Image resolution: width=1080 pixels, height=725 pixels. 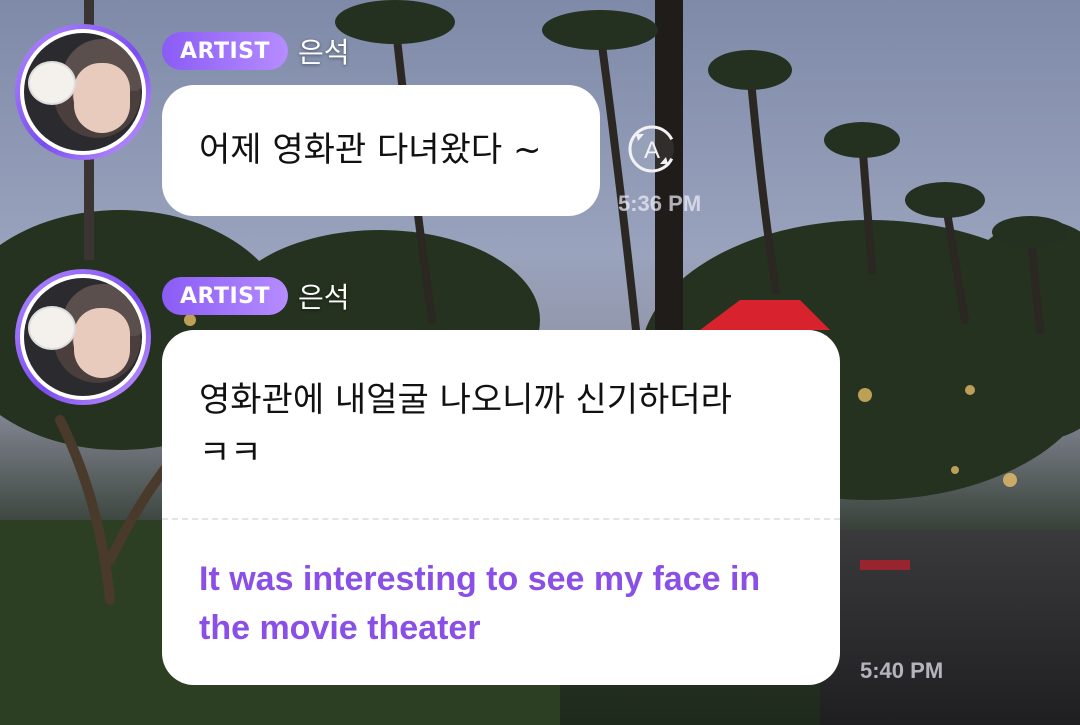 What do you see at coordinates (230, 453) in the screenshot?
I see `message-text-line: ㅋㅋ` at bounding box center [230, 453].